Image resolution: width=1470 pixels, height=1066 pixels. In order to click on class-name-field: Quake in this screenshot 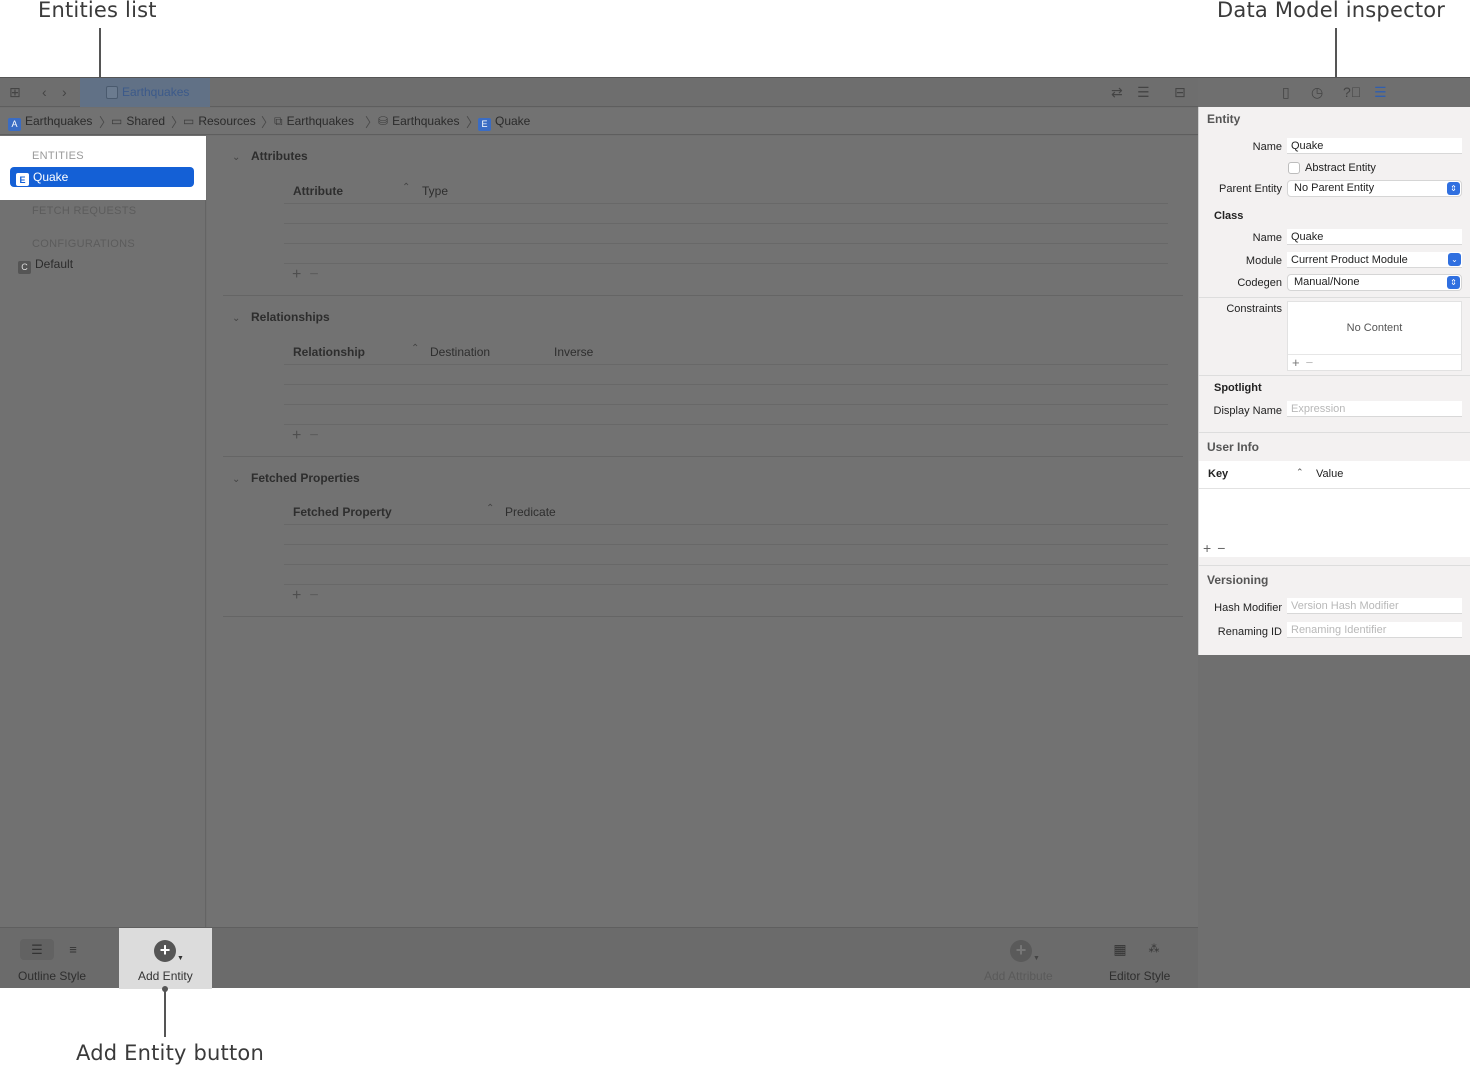, I will do `click(1374, 237)`.